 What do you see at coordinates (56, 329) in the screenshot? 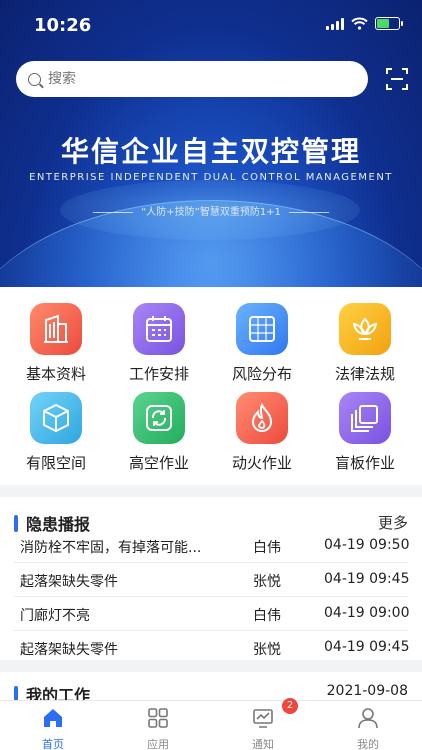
I see `building-icon` at bounding box center [56, 329].